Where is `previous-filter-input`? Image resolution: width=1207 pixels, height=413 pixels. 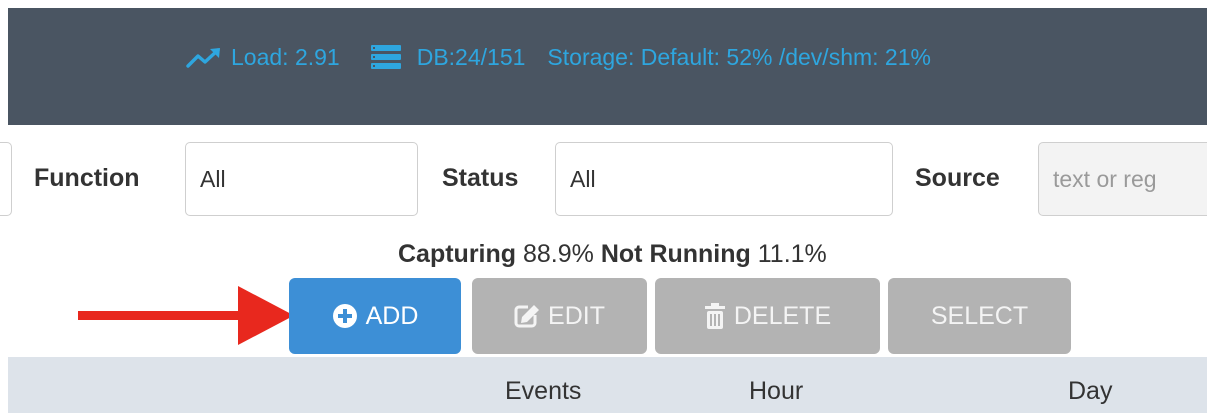 previous-filter-input is located at coordinates (6, 179).